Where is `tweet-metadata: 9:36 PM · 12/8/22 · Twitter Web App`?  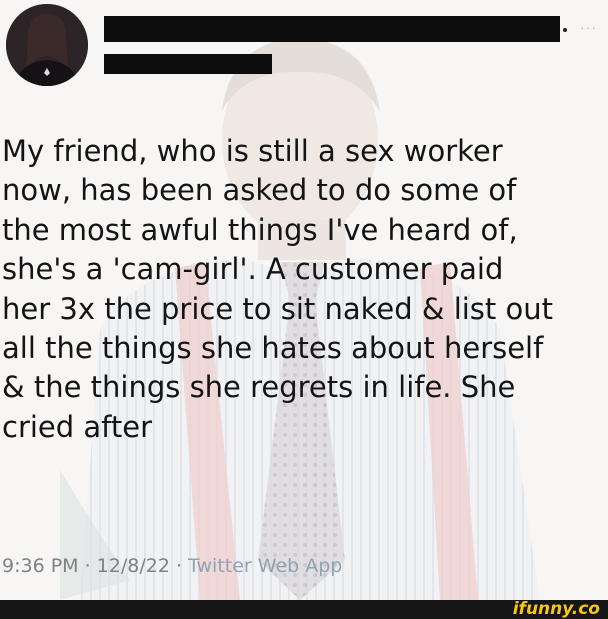 tweet-metadata: 9:36 PM · 12/8/22 · Twitter Web App is located at coordinates (172, 566).